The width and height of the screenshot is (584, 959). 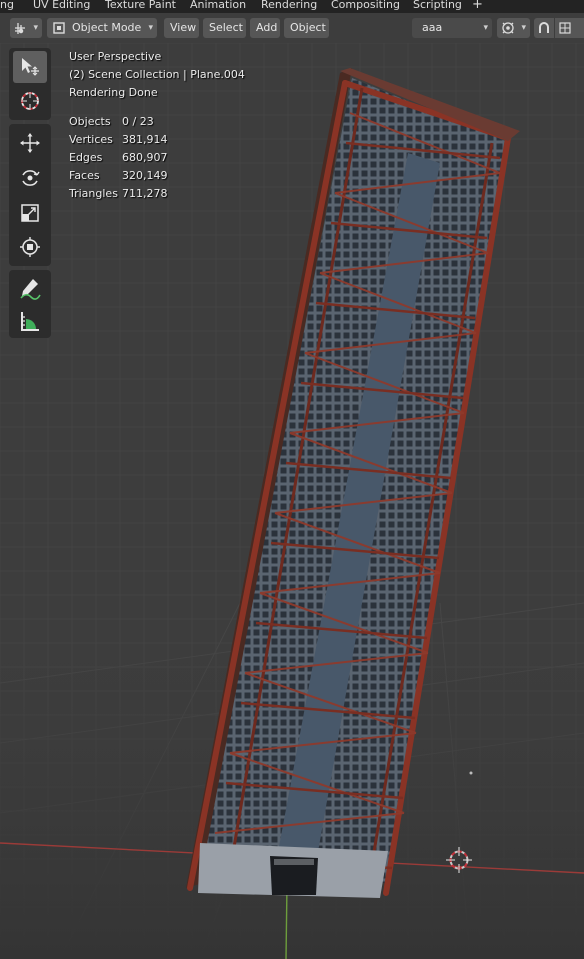 I want to click on view-menu-label: View, so click(x=183, y=27).